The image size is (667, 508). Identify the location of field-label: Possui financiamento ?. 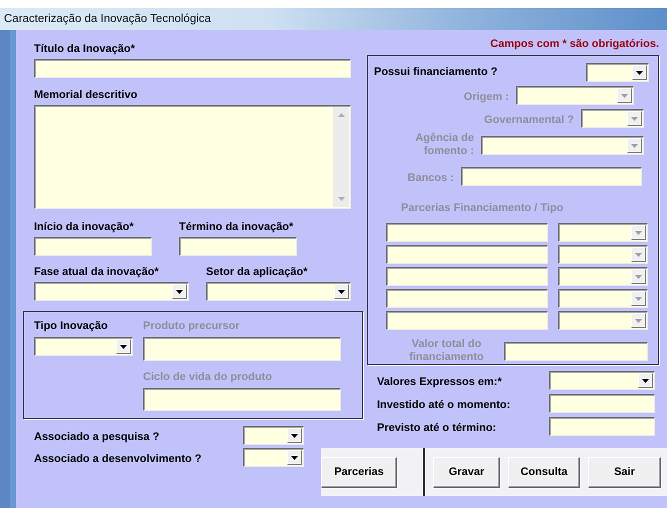
(436, 72).